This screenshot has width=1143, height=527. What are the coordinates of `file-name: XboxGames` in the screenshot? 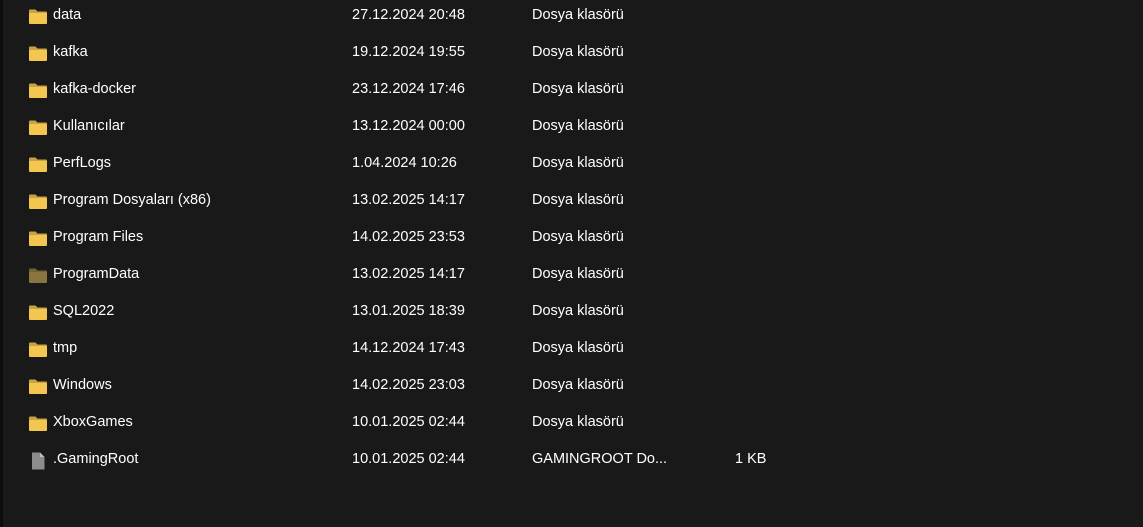 It's located at (93, 422).